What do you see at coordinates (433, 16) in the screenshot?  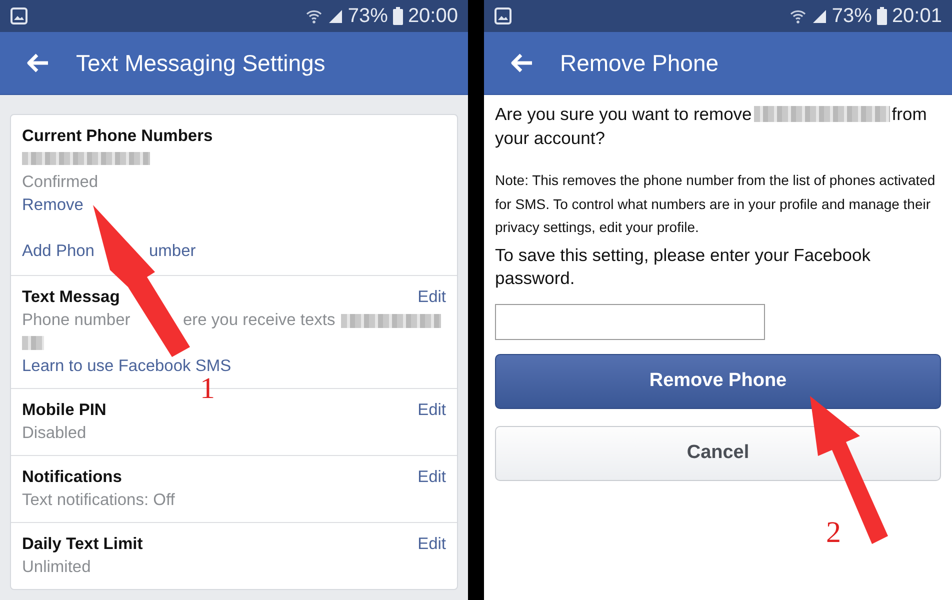 I see `clock-time: 20:00` at bounding box center [433, 16].